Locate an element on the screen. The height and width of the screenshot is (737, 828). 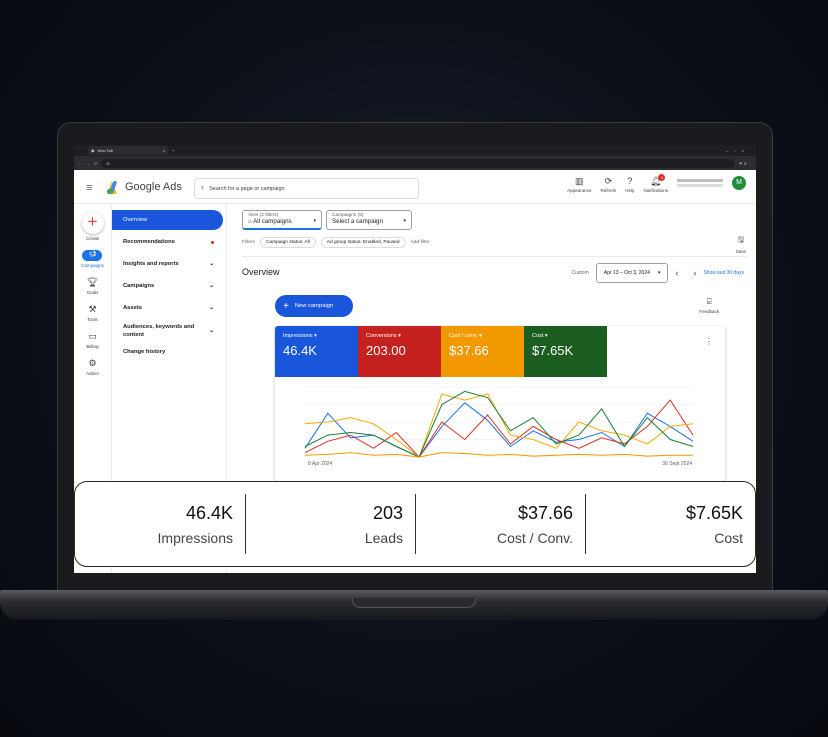
rail-goals: 🏆︎ Goals is located at coordinates (93, 286).